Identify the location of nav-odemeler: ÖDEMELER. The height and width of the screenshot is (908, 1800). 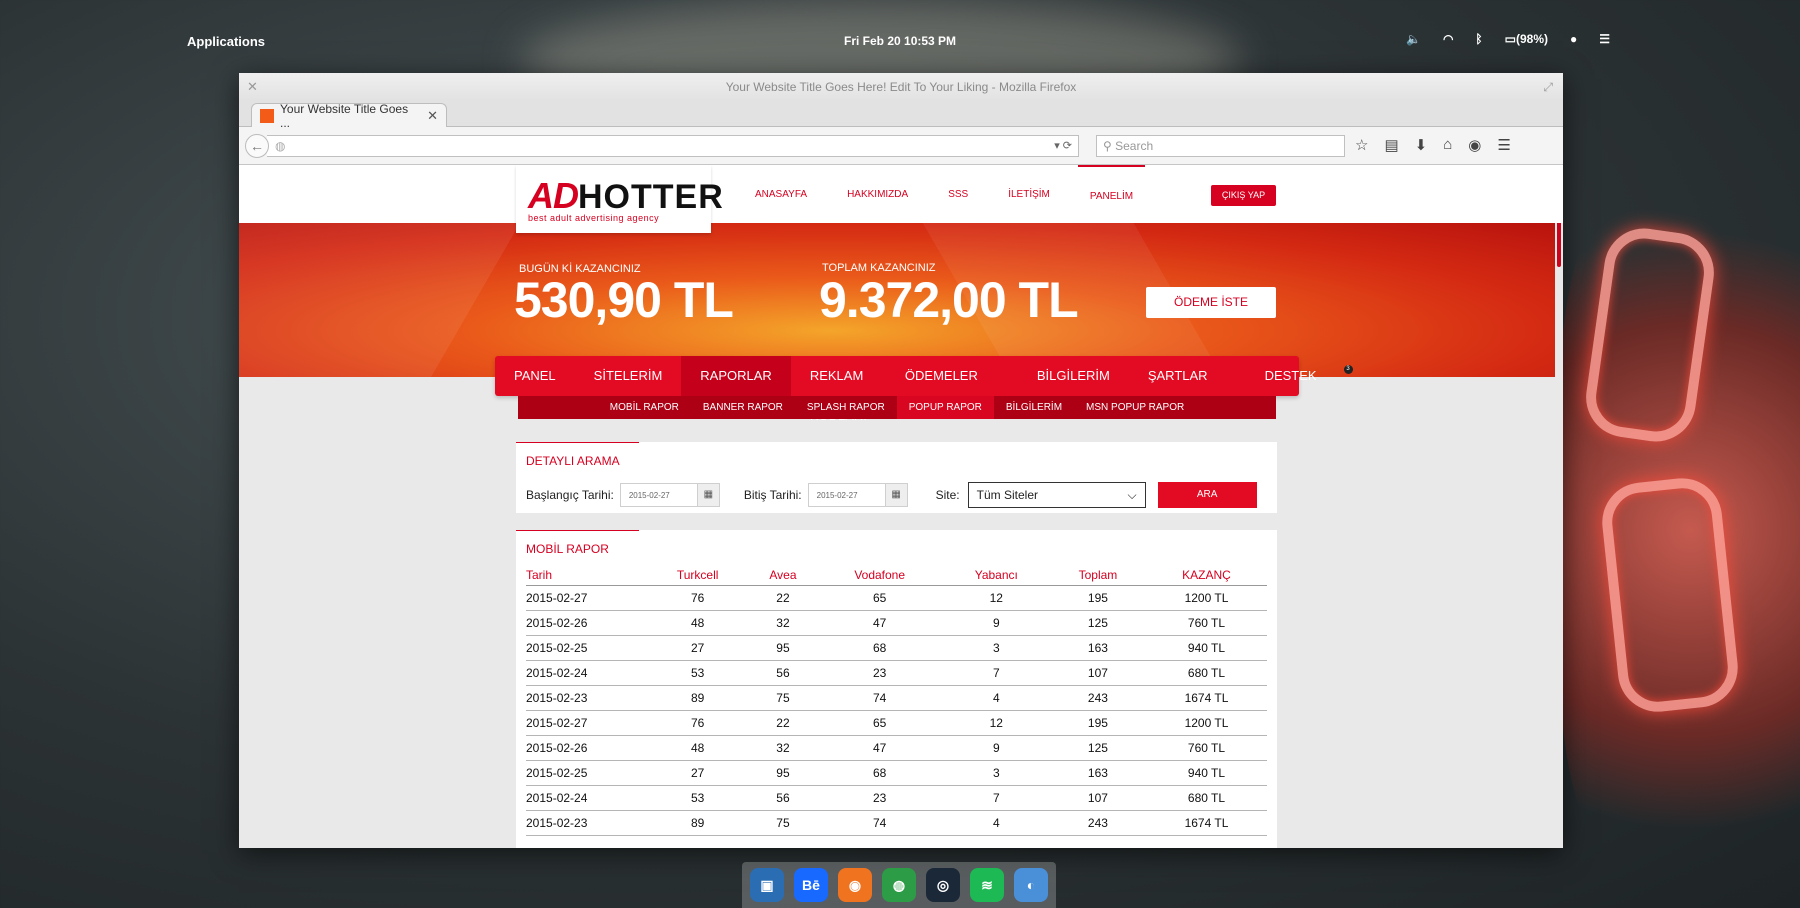
(952, 376).